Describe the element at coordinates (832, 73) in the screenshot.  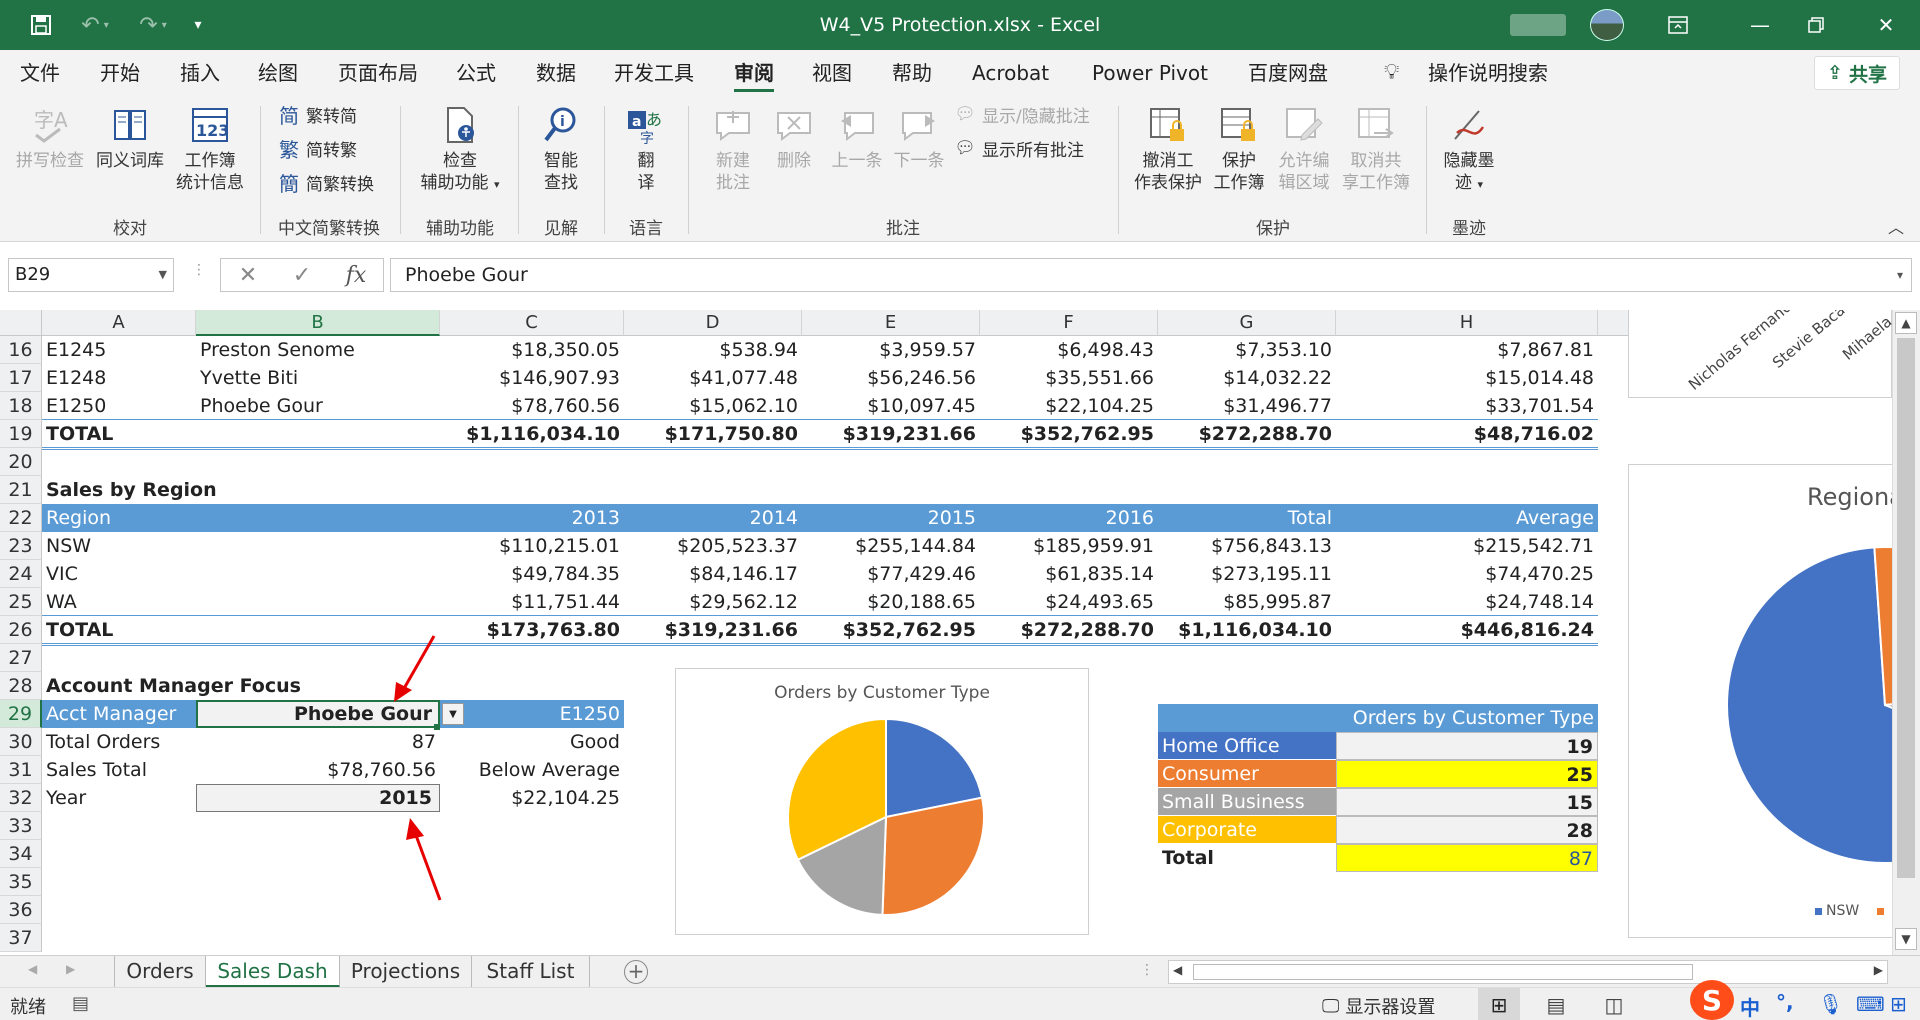
I see `tab-view: 视图` at that location.